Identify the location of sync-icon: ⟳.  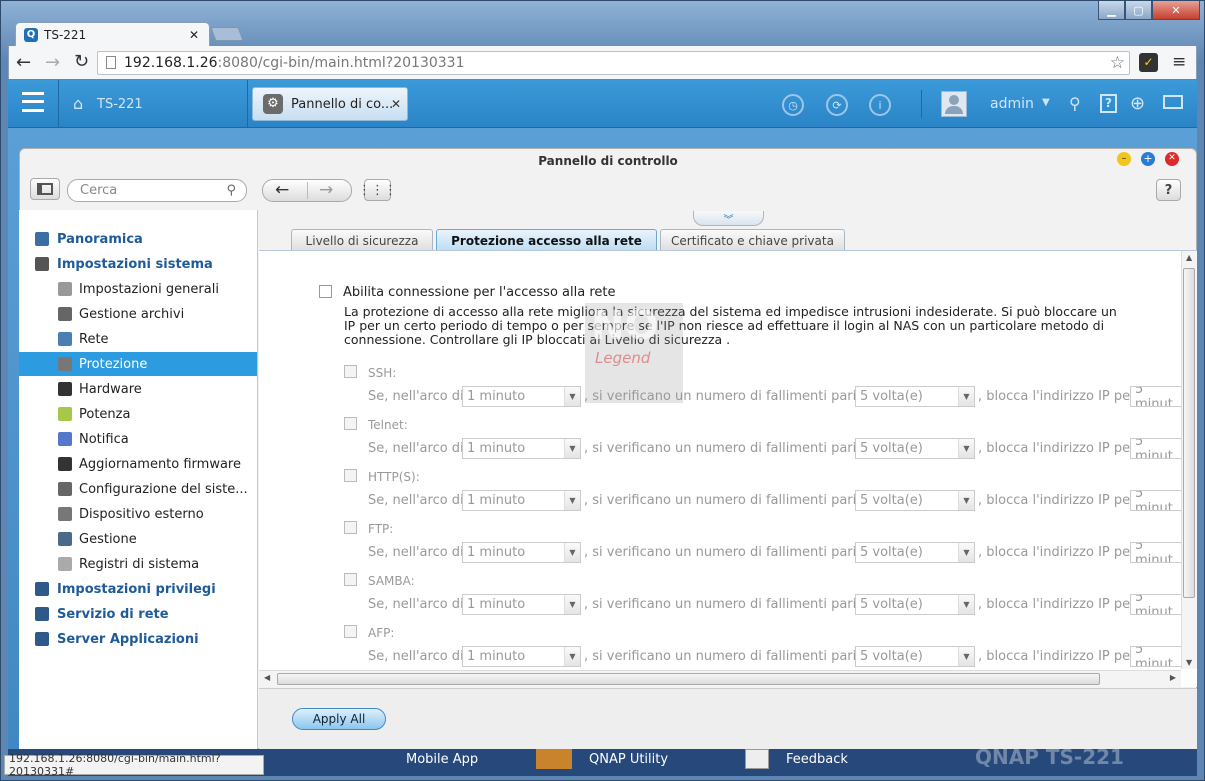
(837, 105).